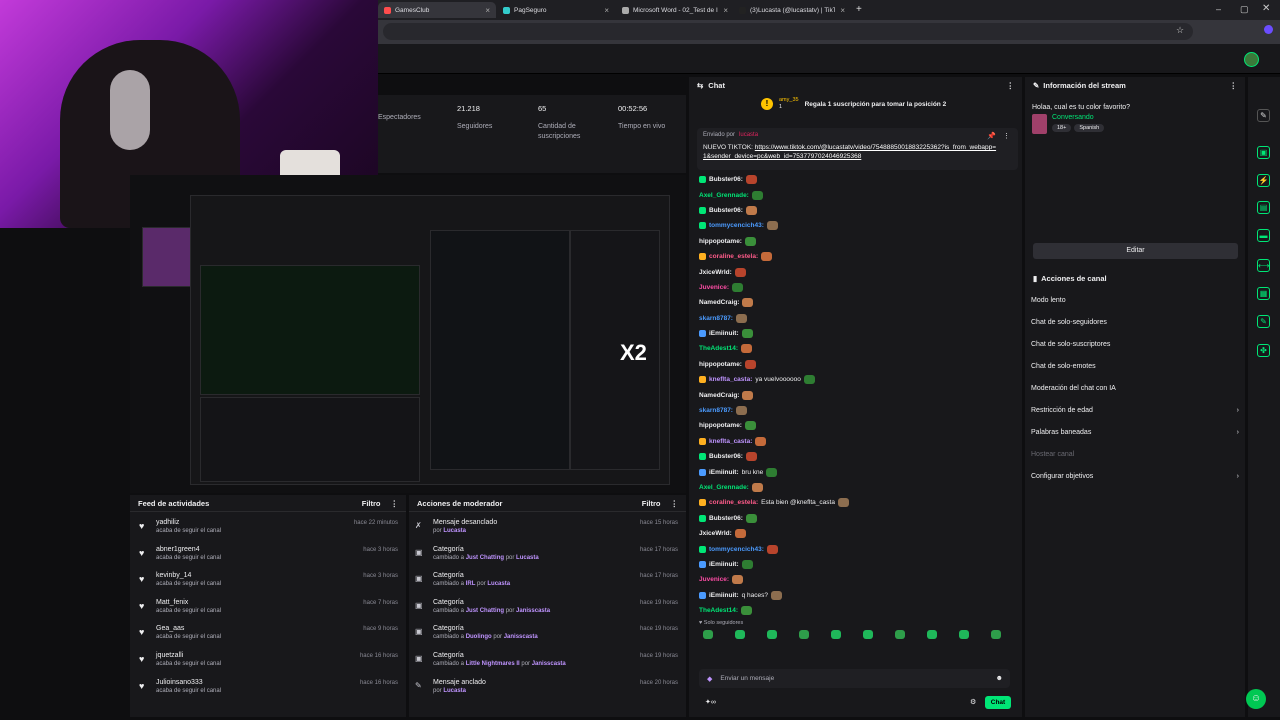 Image resolution: width=1280 pixels, height=720 pixels. What do you see at coordinates (1263, 265) in the screenshot?
I see `code-icon: ⟷` at bounding box center [1263, 265].